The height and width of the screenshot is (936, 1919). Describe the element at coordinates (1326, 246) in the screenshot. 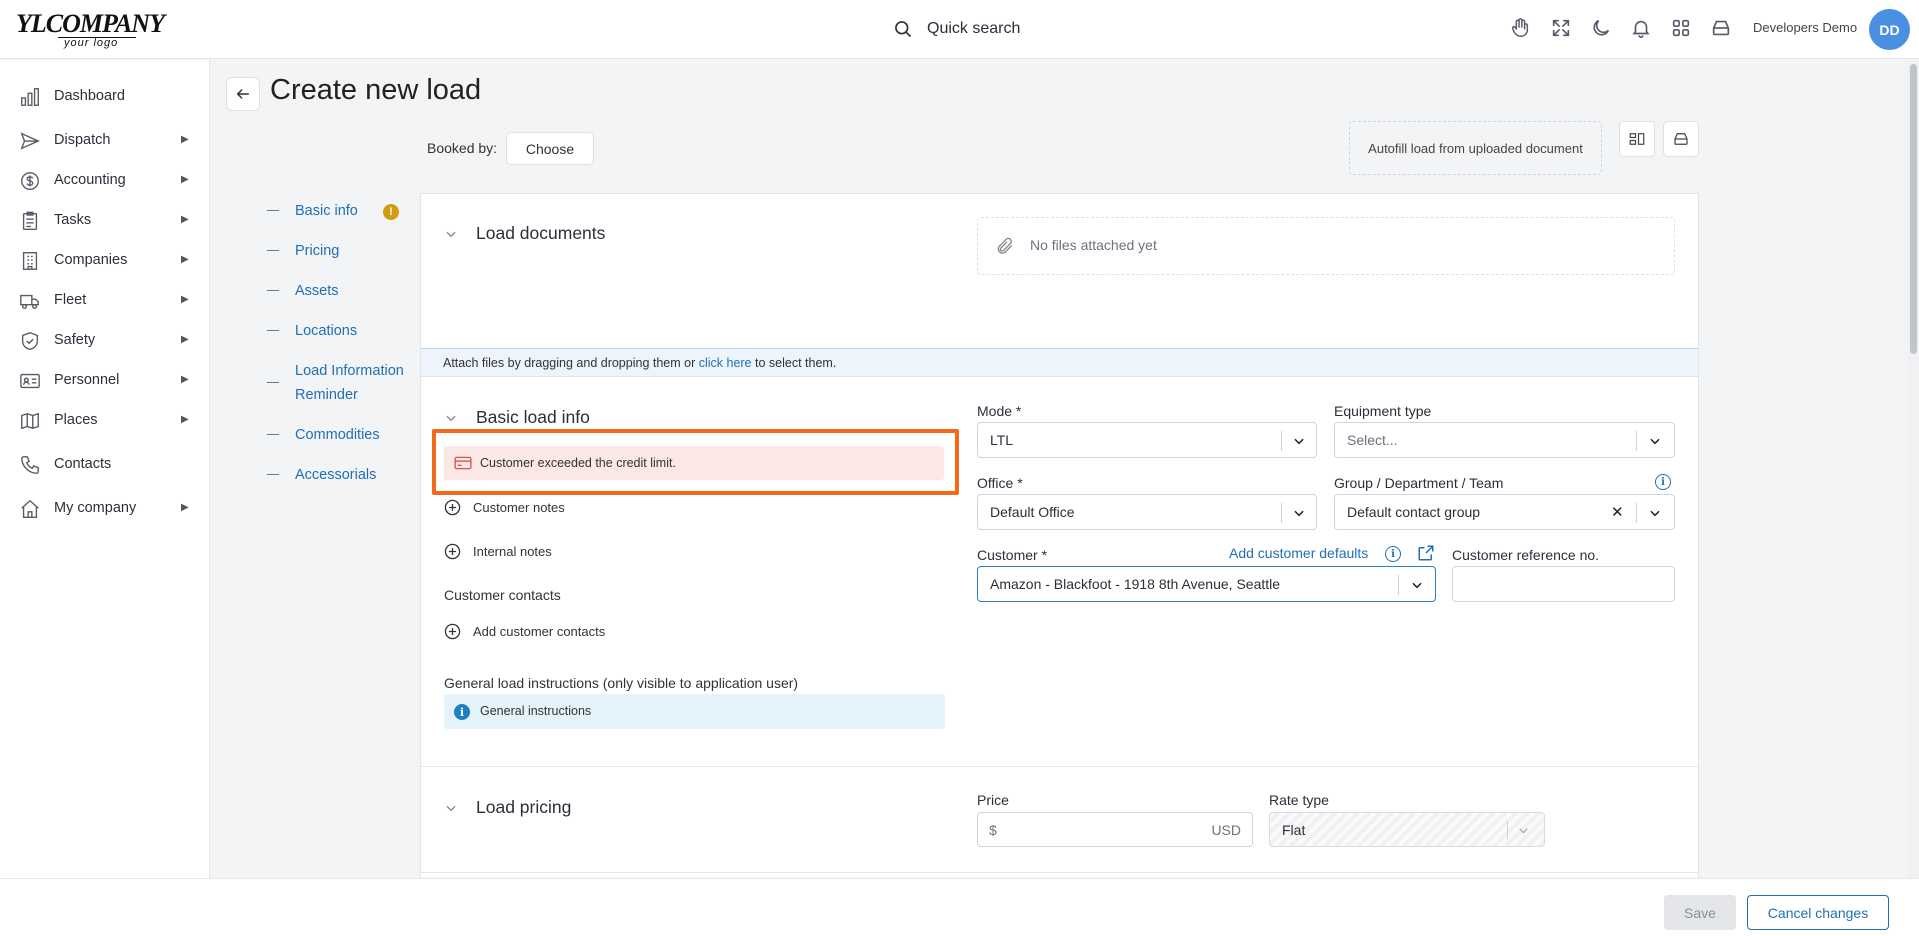

I see `files-dropzone: No files attached yet` at that location.